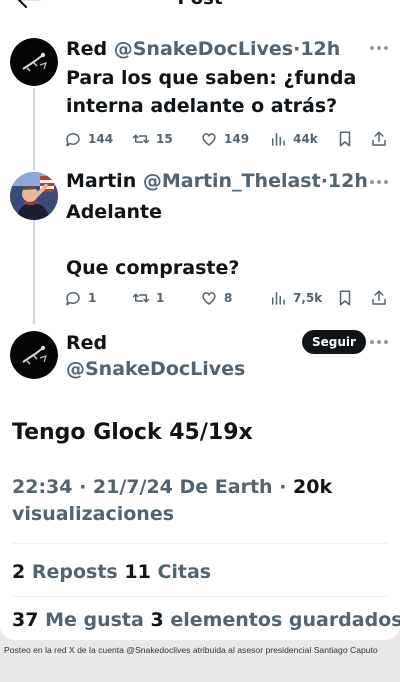 This screenshot has height=682, width=400. I want to click on post-datetime: 22:34 · 21/7/24 De Earth ·, so click(152, 487).